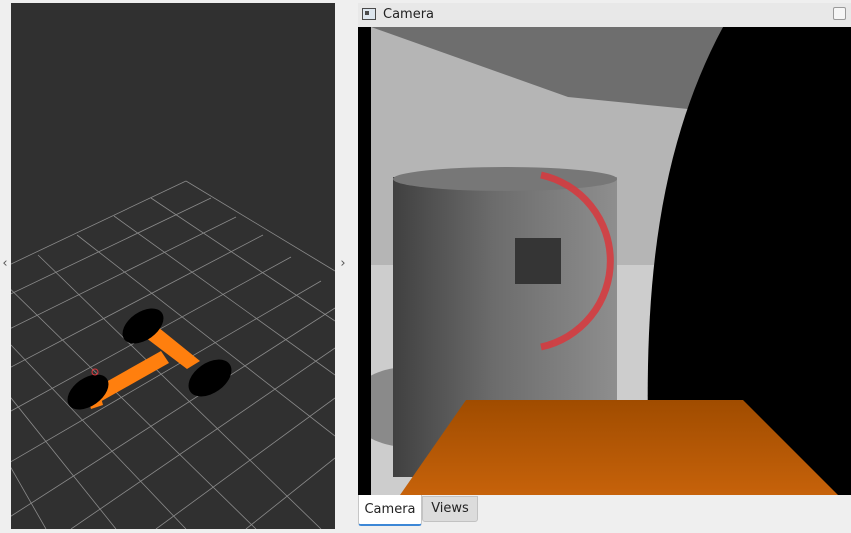  I want to click on camera-panel-title: Camera, so click(409, 14).